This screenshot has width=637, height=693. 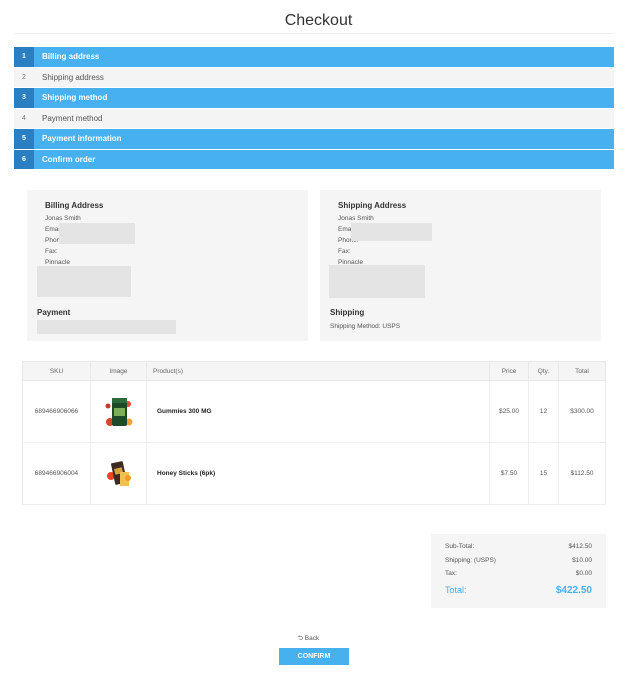 I want to click on shipping-fax-label: Fax:, so click(x=344, y=251).